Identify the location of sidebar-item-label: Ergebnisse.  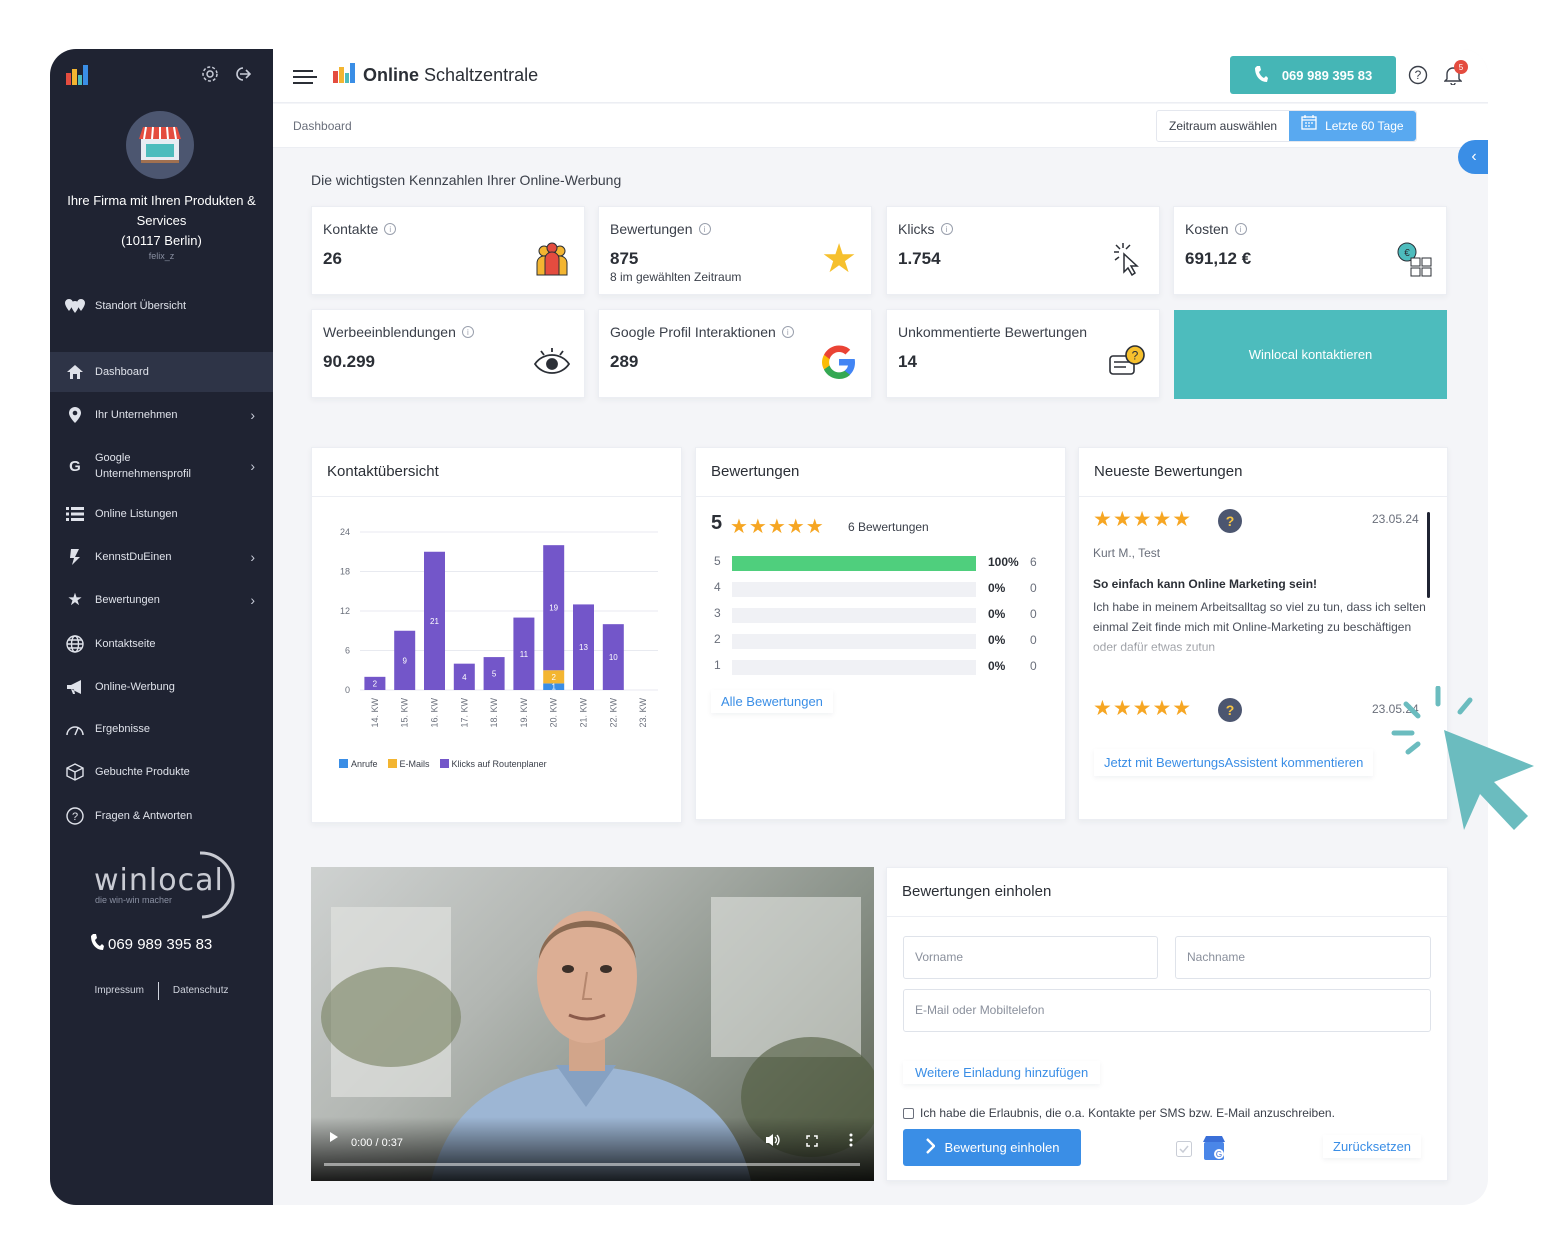
(123, 729).